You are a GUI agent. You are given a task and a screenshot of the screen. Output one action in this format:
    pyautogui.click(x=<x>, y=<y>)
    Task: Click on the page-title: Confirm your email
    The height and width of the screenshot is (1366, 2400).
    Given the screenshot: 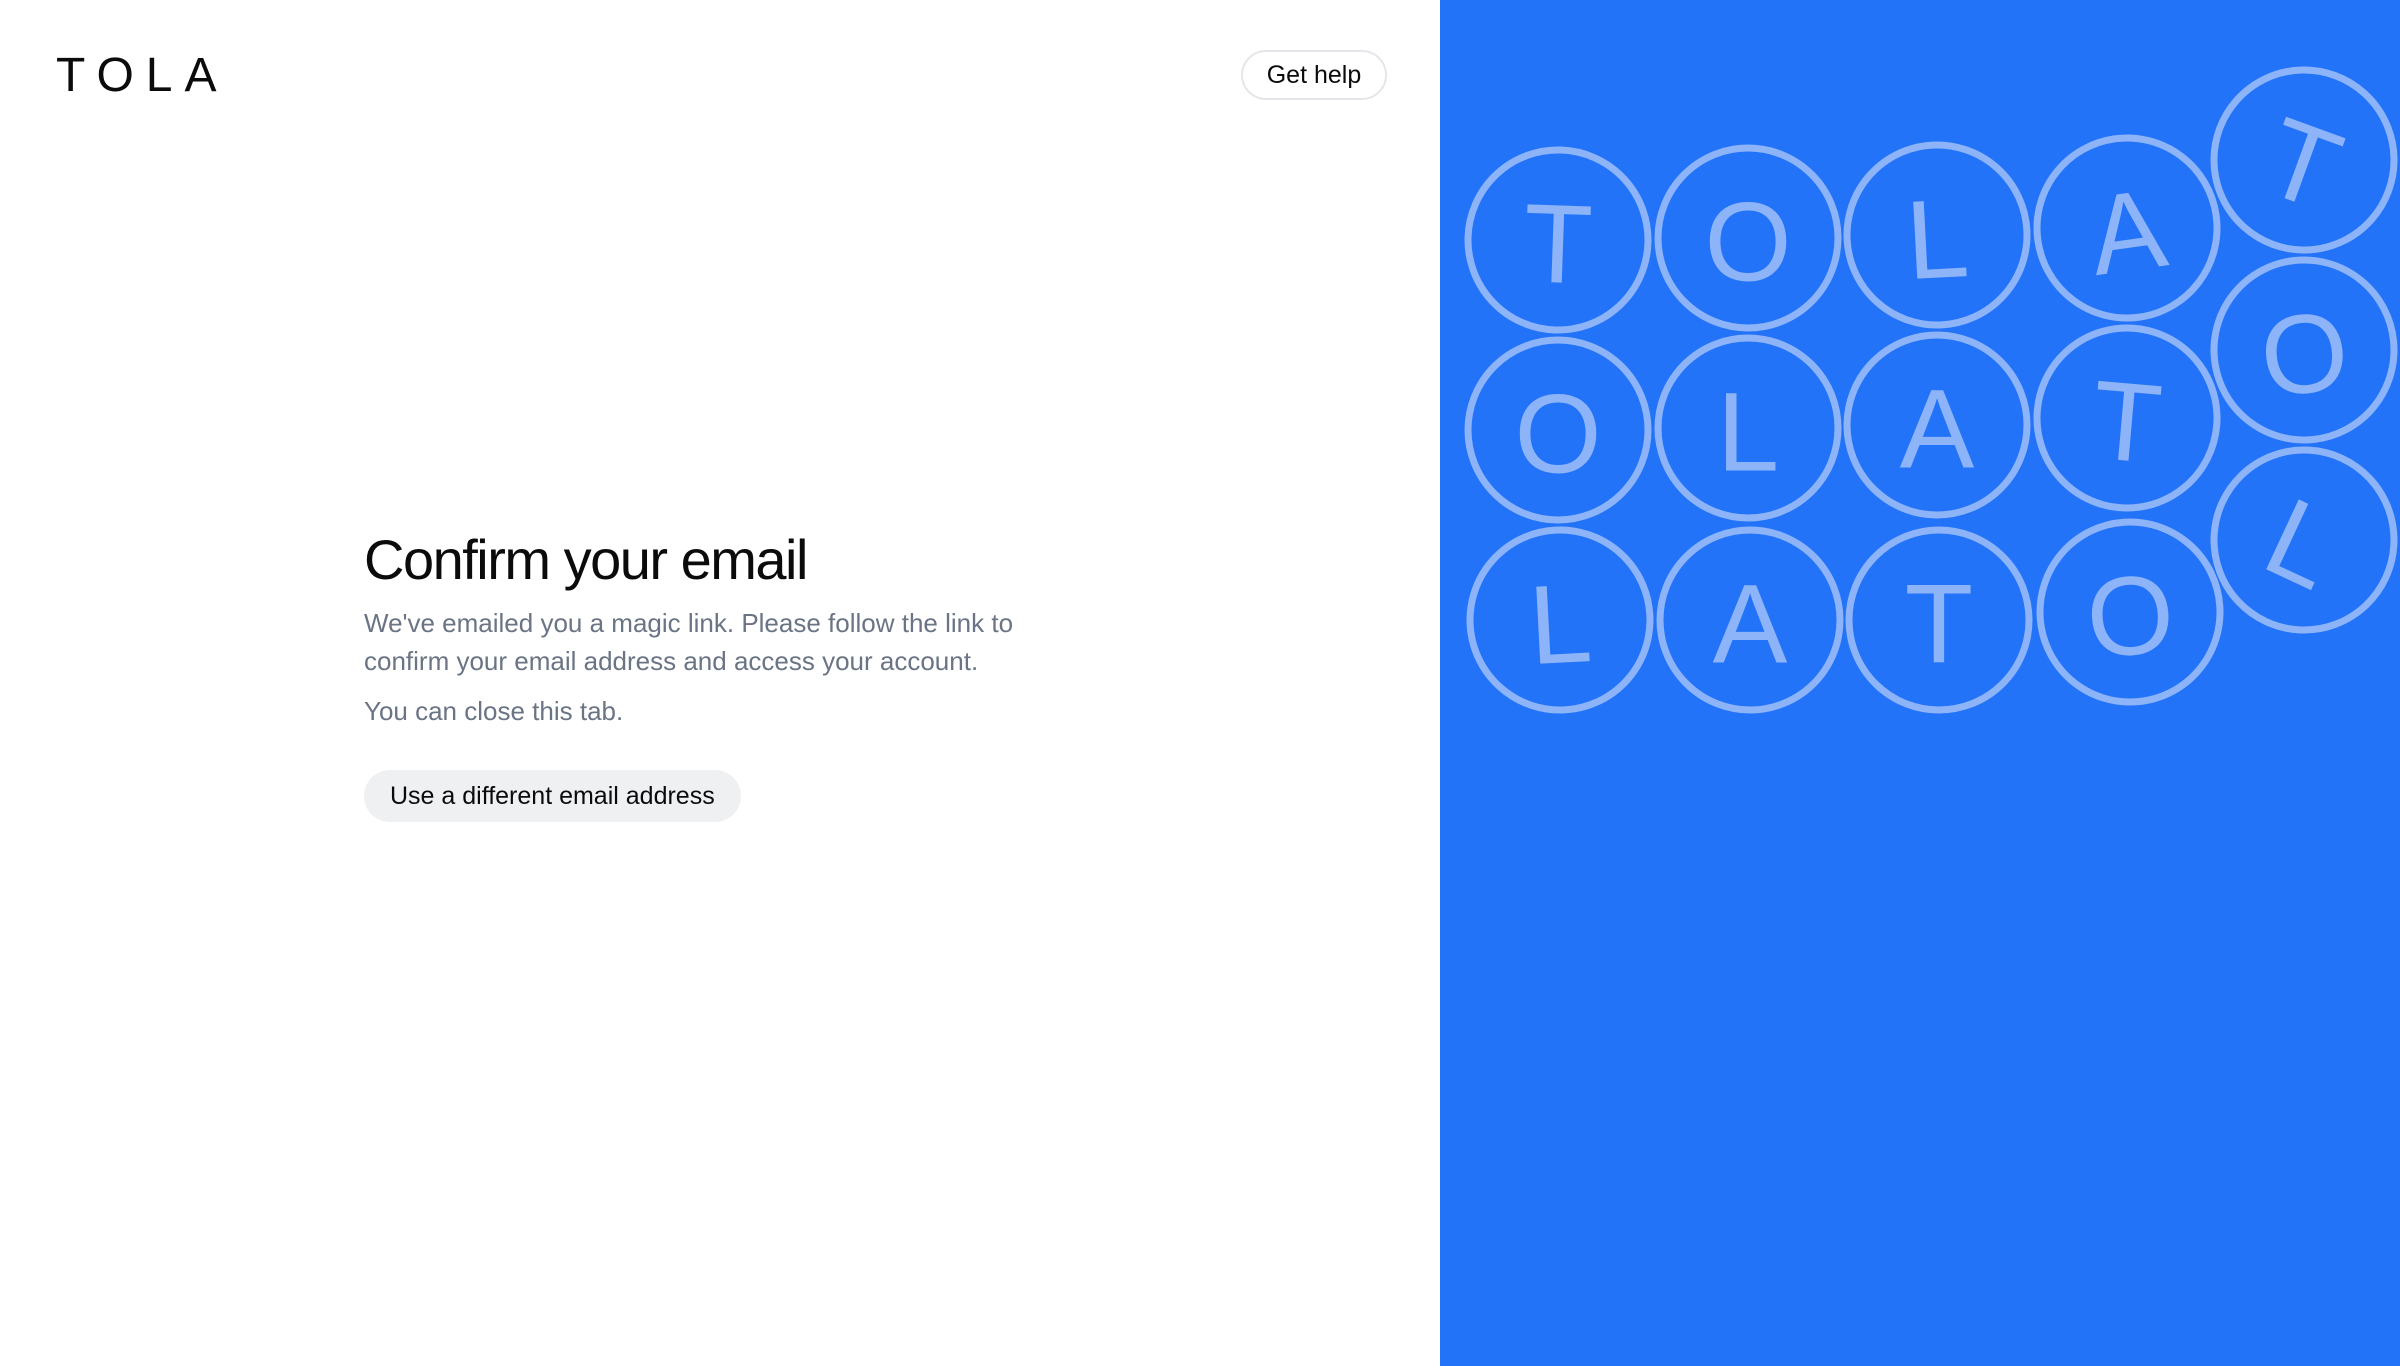 What is the action you would take?
    pyautogui.click(x=586, y=559)
    